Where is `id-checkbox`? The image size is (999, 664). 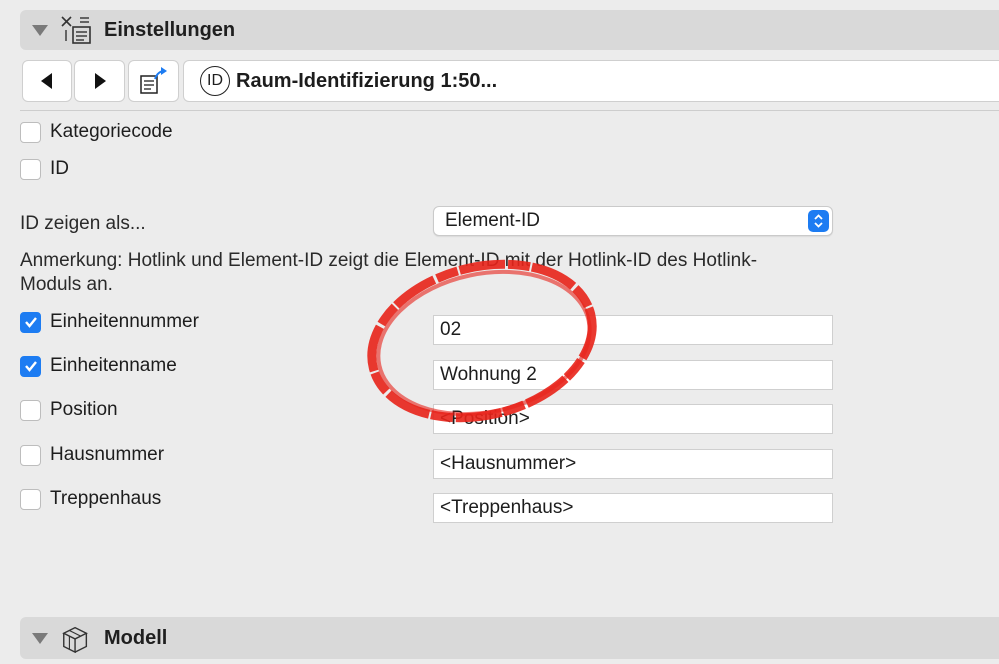
id-checkbox is located at coordinates (30, 169).